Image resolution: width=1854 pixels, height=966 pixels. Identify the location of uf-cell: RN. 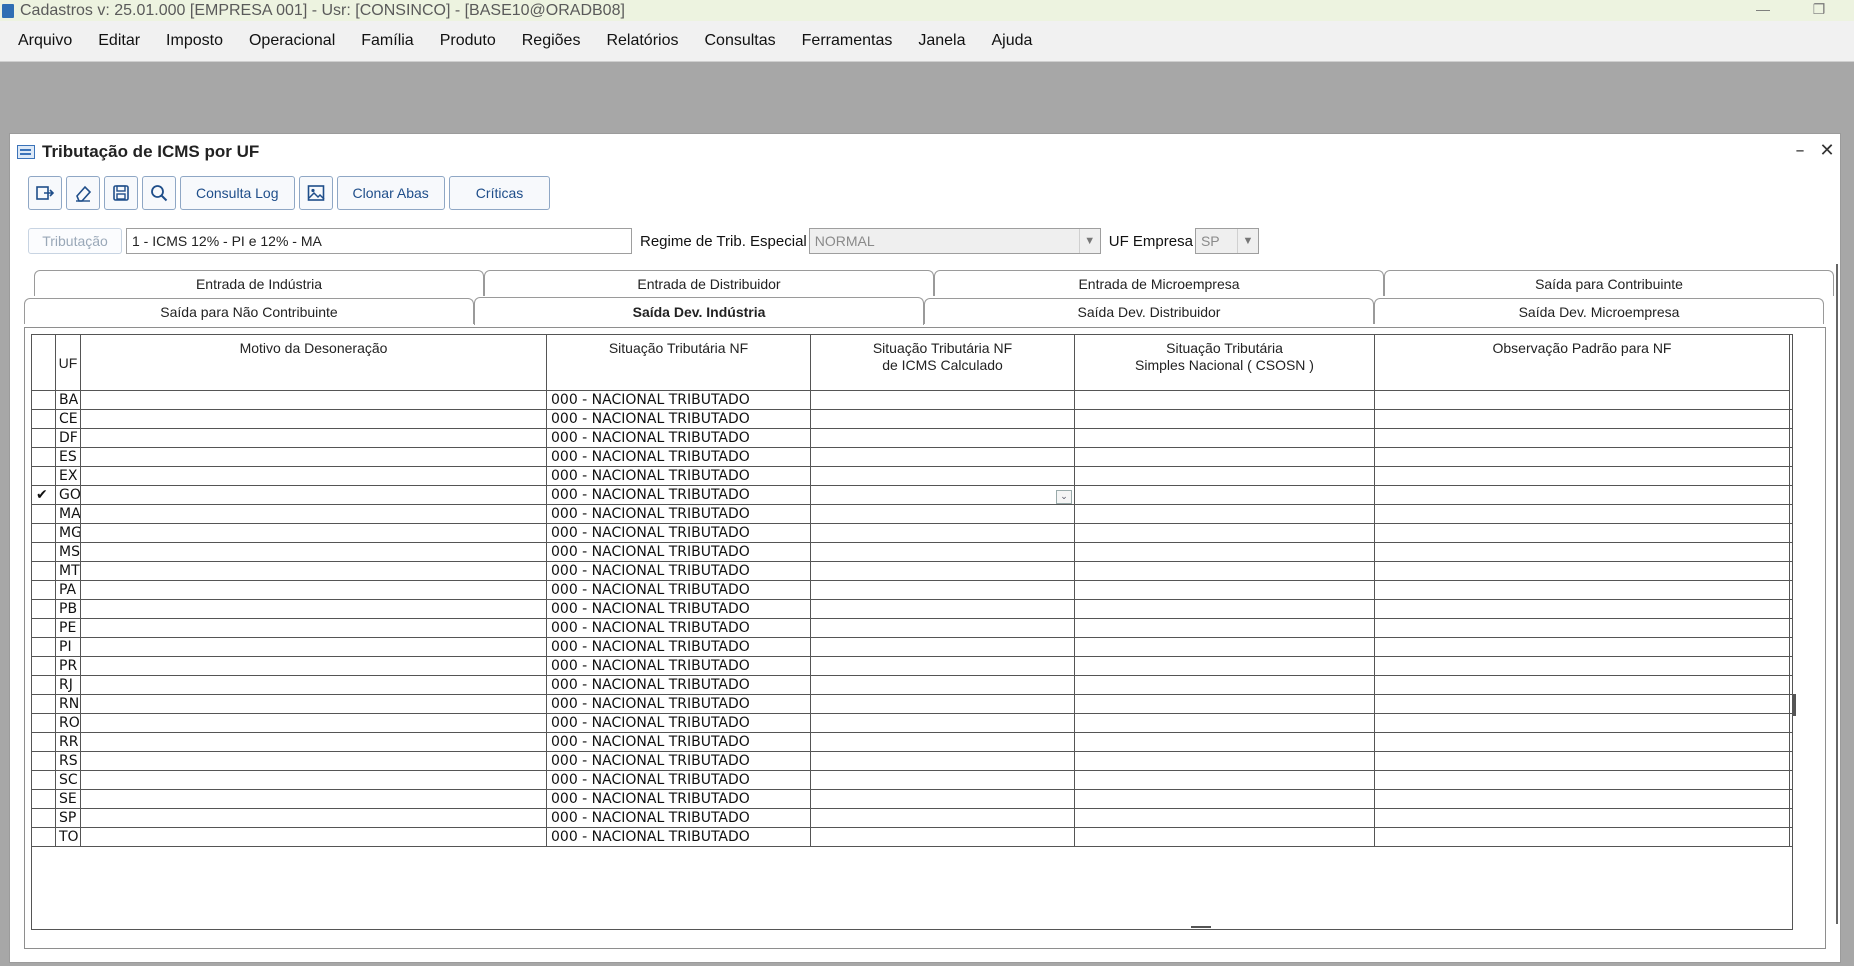
(68, 704).